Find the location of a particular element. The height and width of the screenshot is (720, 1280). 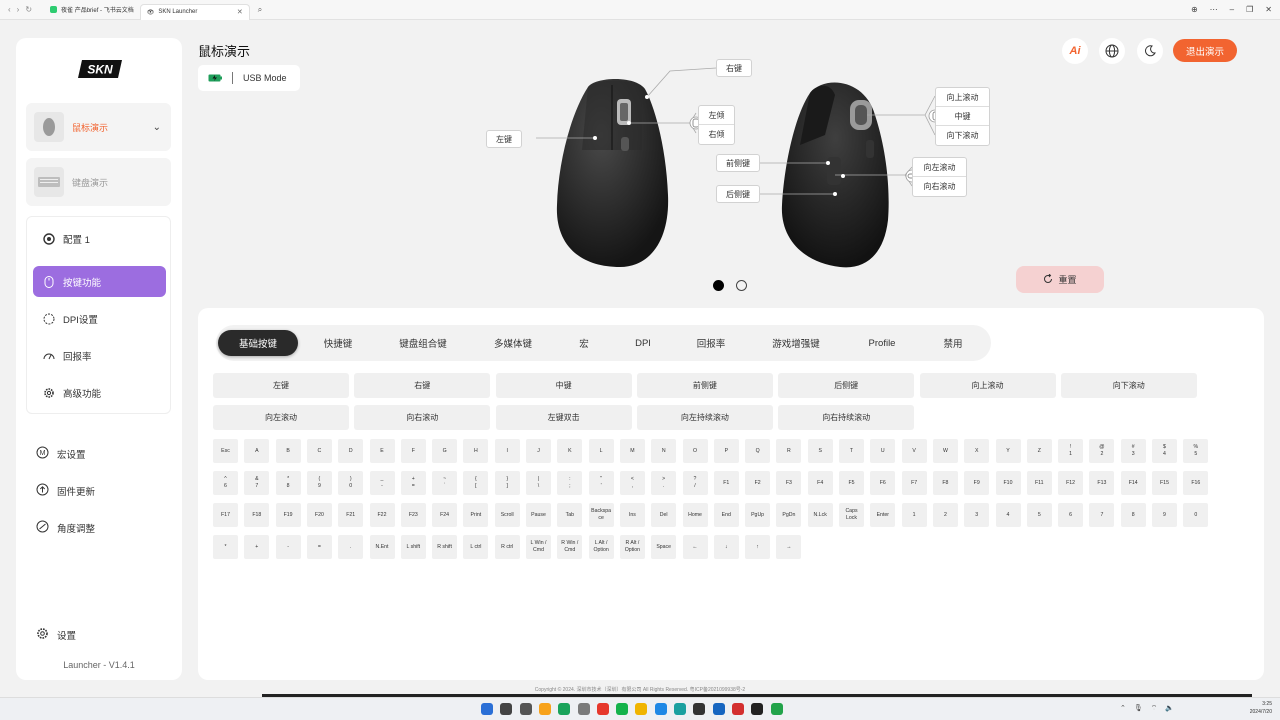

tab-6: 回报率 is located at coordinates (711, 343).